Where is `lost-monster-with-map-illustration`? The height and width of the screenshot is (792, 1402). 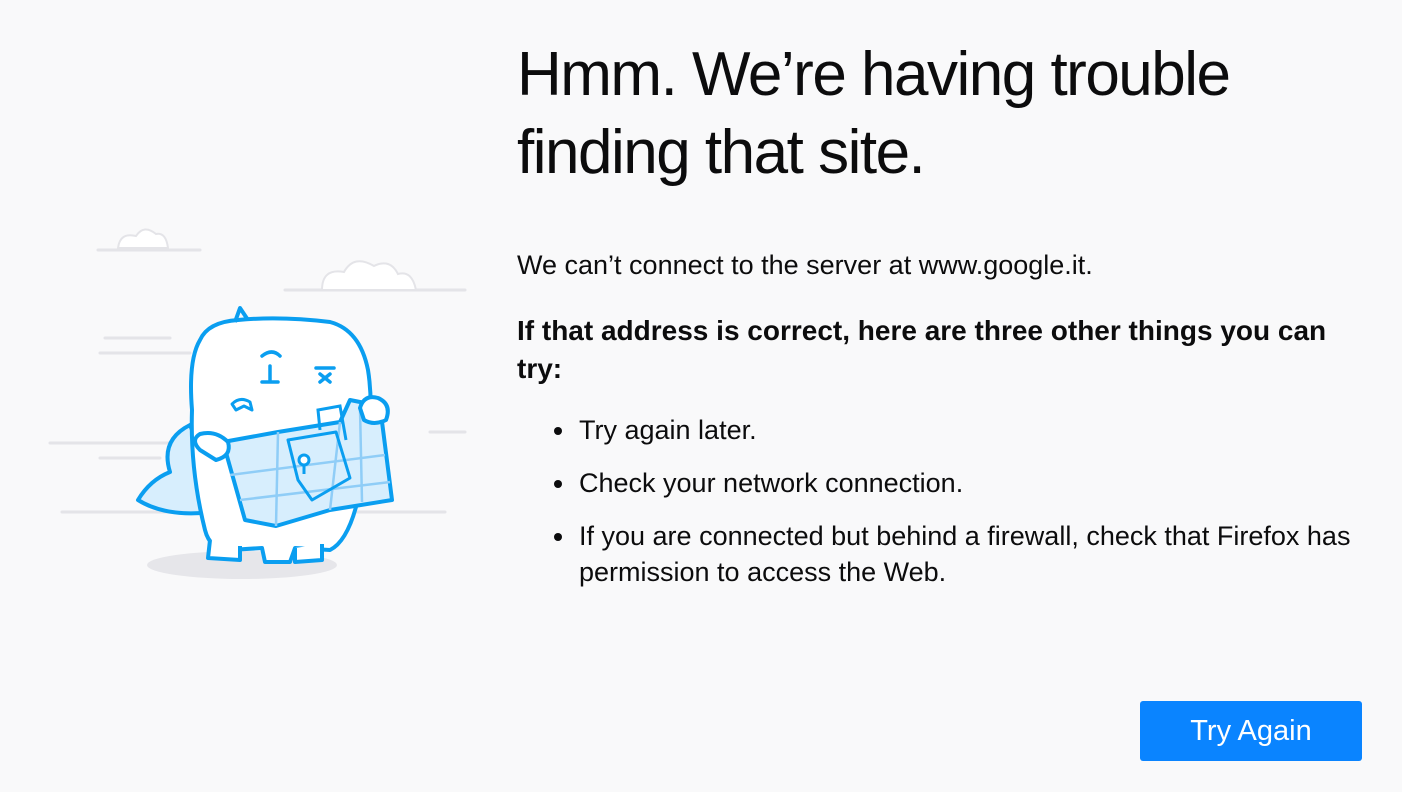
lost-monster-with-map-illustration is located at coordinates (257, 403).